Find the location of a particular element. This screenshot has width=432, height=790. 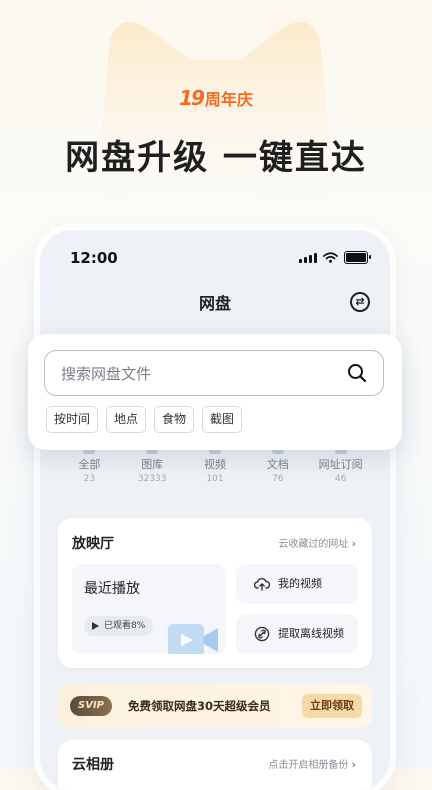

signal-icon is located at coordinates (308, 257).